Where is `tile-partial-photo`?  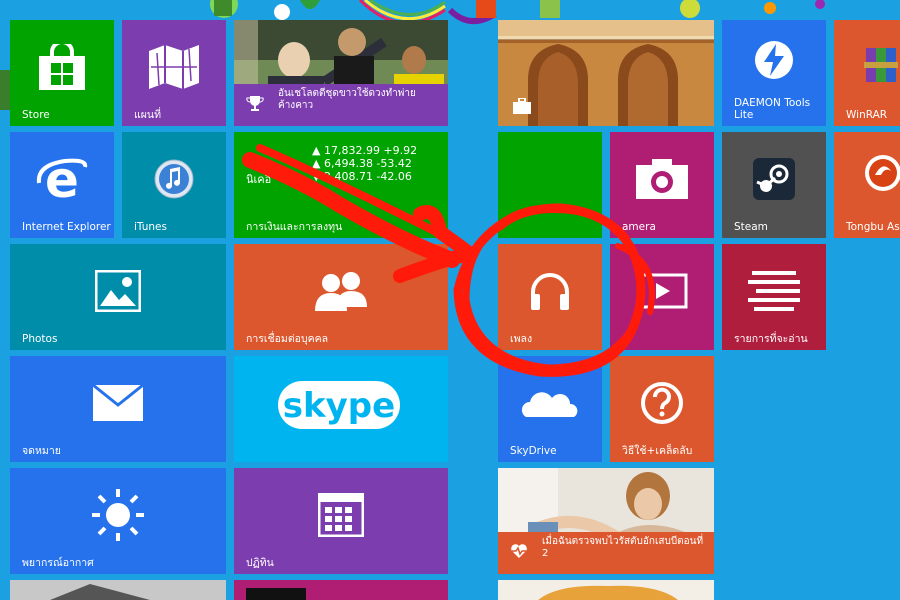 tile-partial-photo is located at coordinates (118, 590).